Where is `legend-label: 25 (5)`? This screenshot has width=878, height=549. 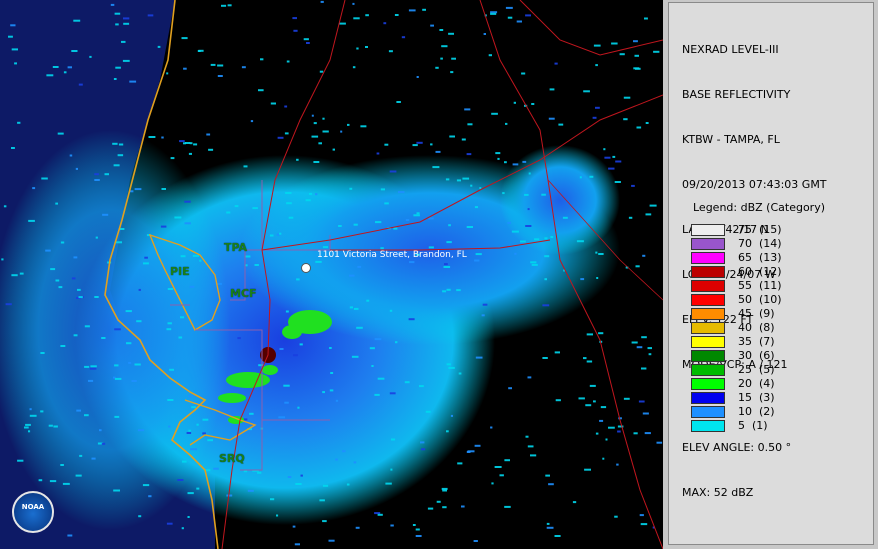
legend-label: 25 (5) is located at coordinates (756, 369).